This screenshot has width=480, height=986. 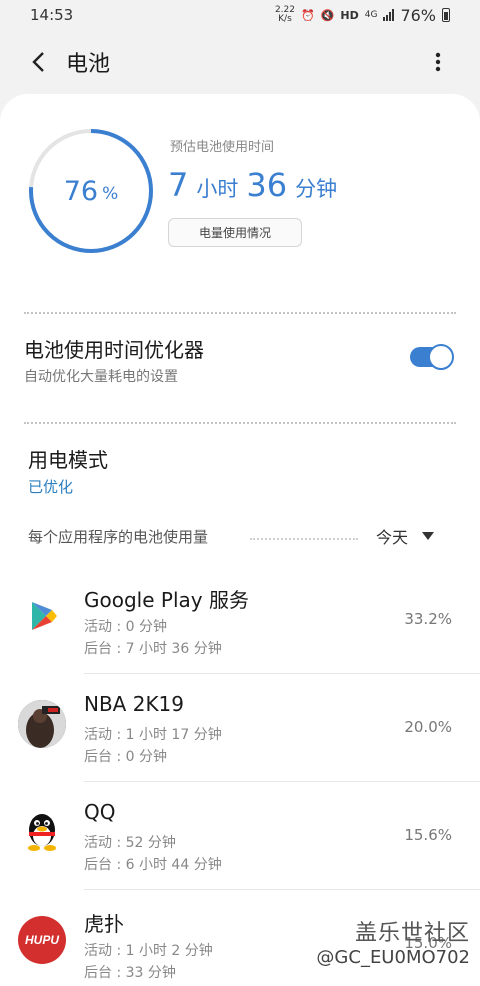 I want to click on optimizer-toggle, so click(x=432, y=357).